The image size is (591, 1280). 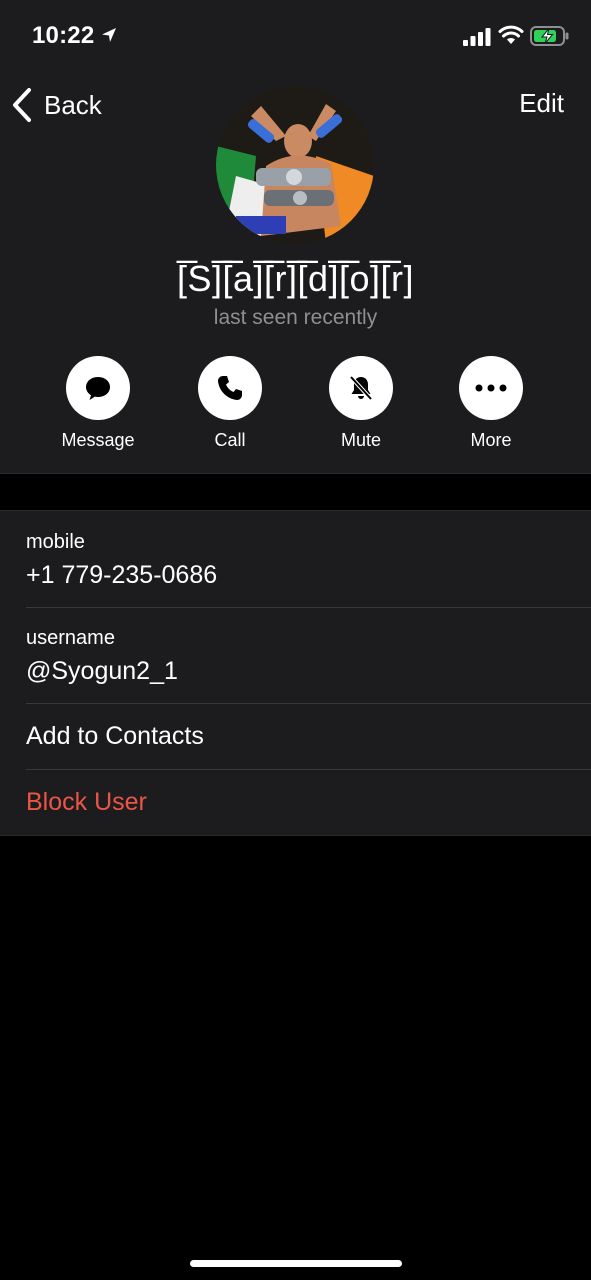 What do you see at coordinates (541, 103) in the screenshot?
I see `edit-button: Edit` at bounding box center [541, 103].